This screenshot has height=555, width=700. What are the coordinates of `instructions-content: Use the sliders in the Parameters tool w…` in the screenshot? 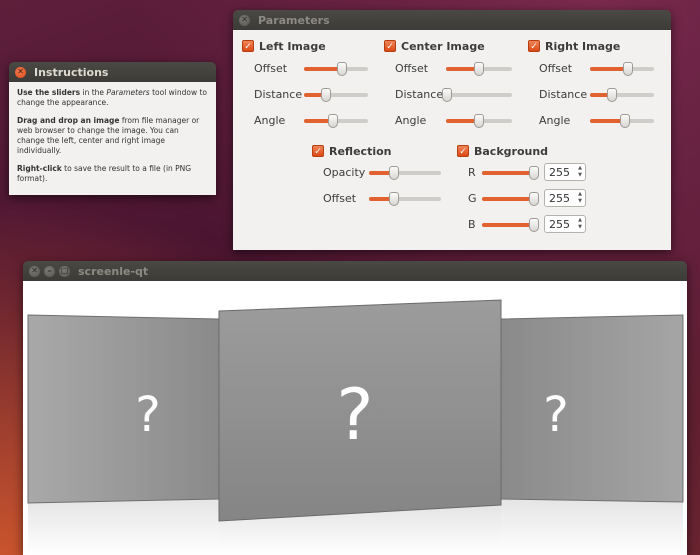 It's located at (112, 138).